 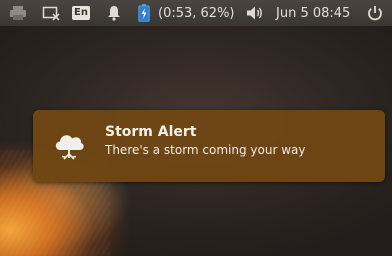 I want to click on volume-icon, so click(x=255, y=13).